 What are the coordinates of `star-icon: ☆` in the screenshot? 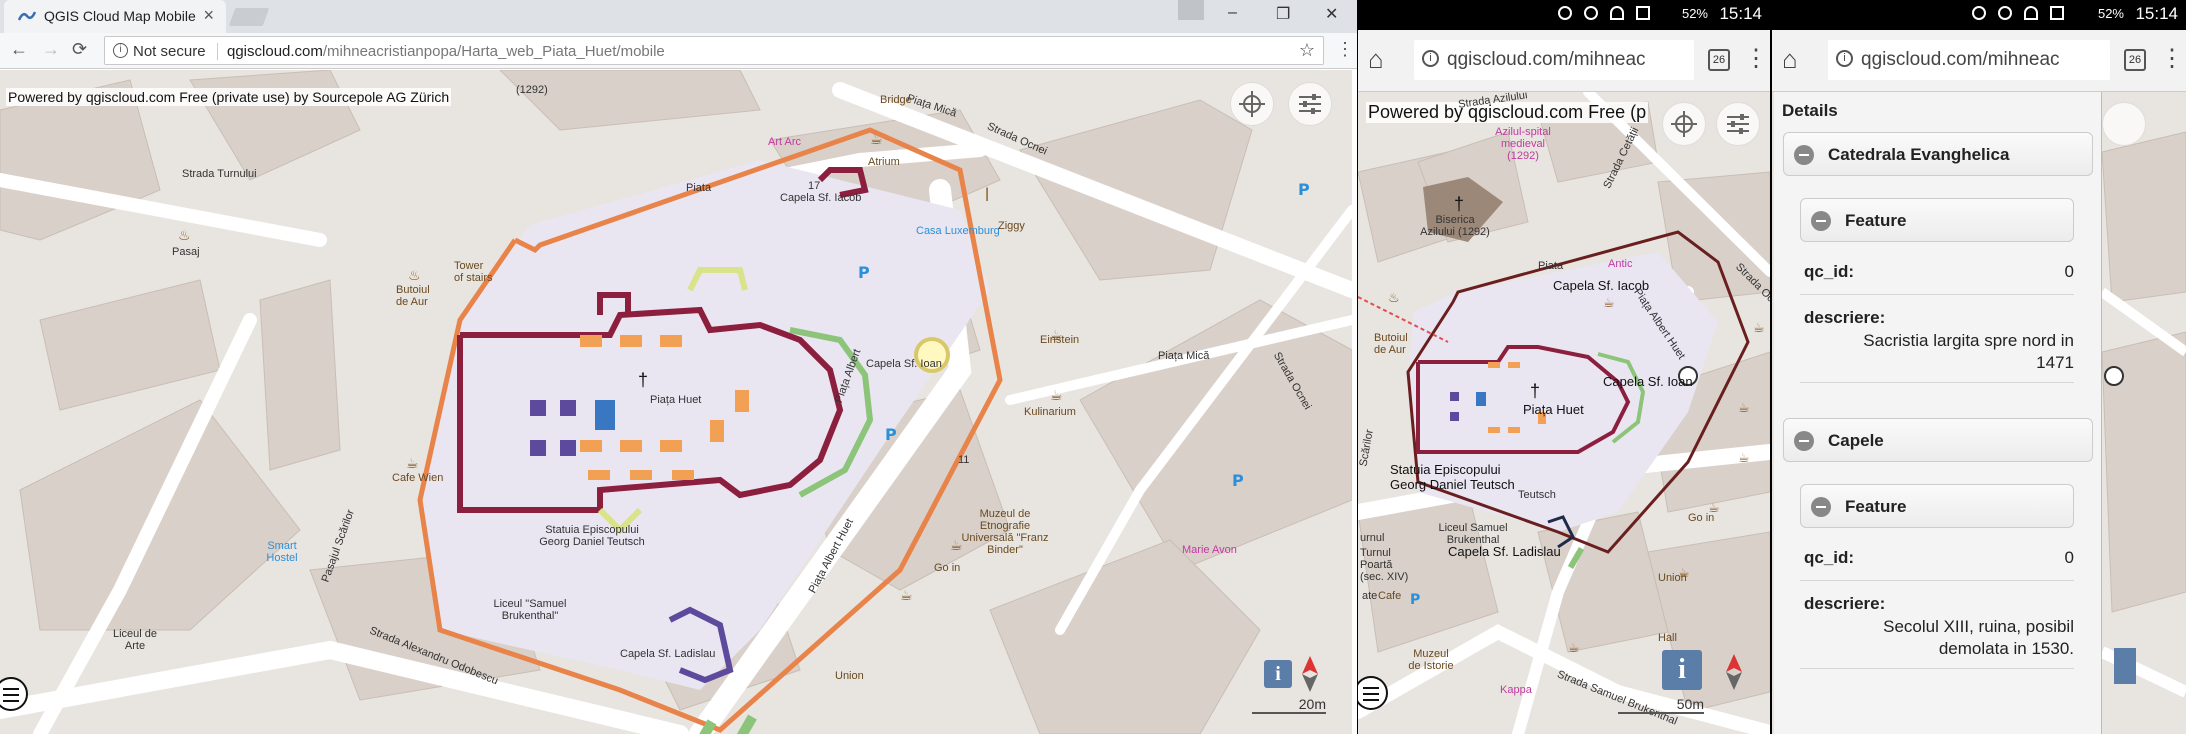 It's located at (1307, 50).